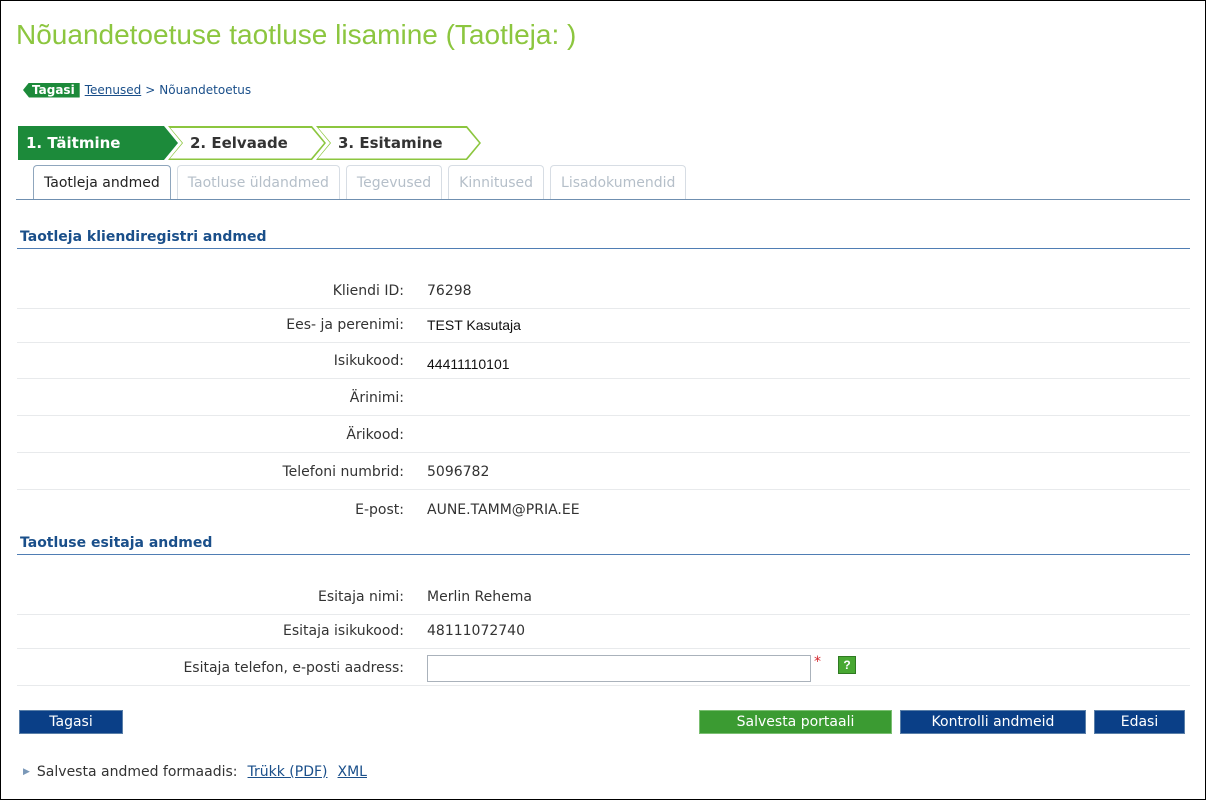 This screenshot has width=1206, height=800. I want to click on save-portal-button: Salvesta portaali, so click(795, 722).